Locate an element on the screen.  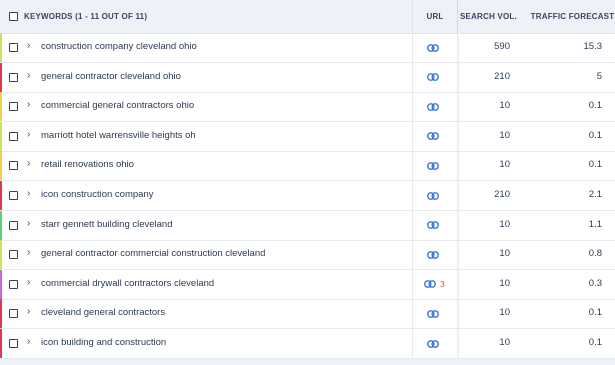
url-header: URL is located at coordinates (434, 16).